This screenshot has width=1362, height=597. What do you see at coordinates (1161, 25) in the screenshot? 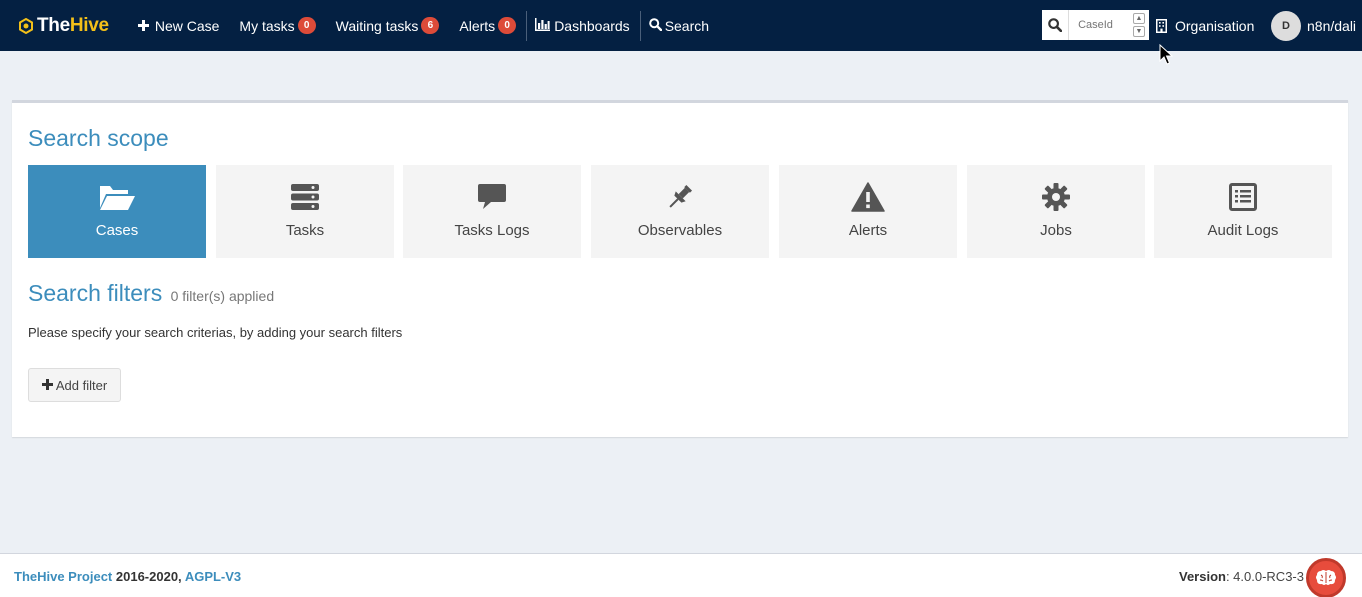
I see `building-icon` at bounding box center [1161, 25].